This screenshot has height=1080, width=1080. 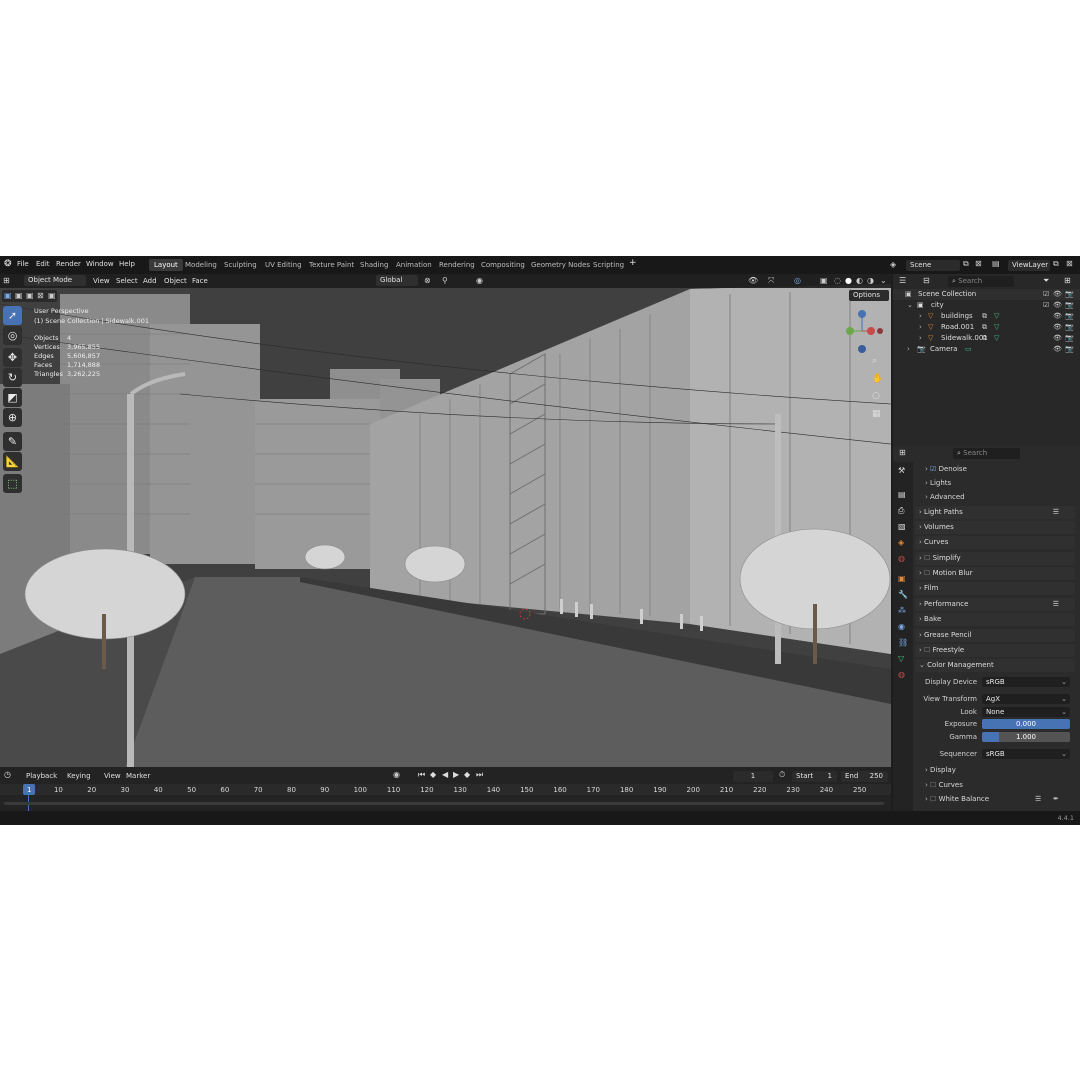 What do you see at coordinates (8, 264) in the screenshot?
I see `blender-logo-icon: ❂` at bounding box center [8, 264].